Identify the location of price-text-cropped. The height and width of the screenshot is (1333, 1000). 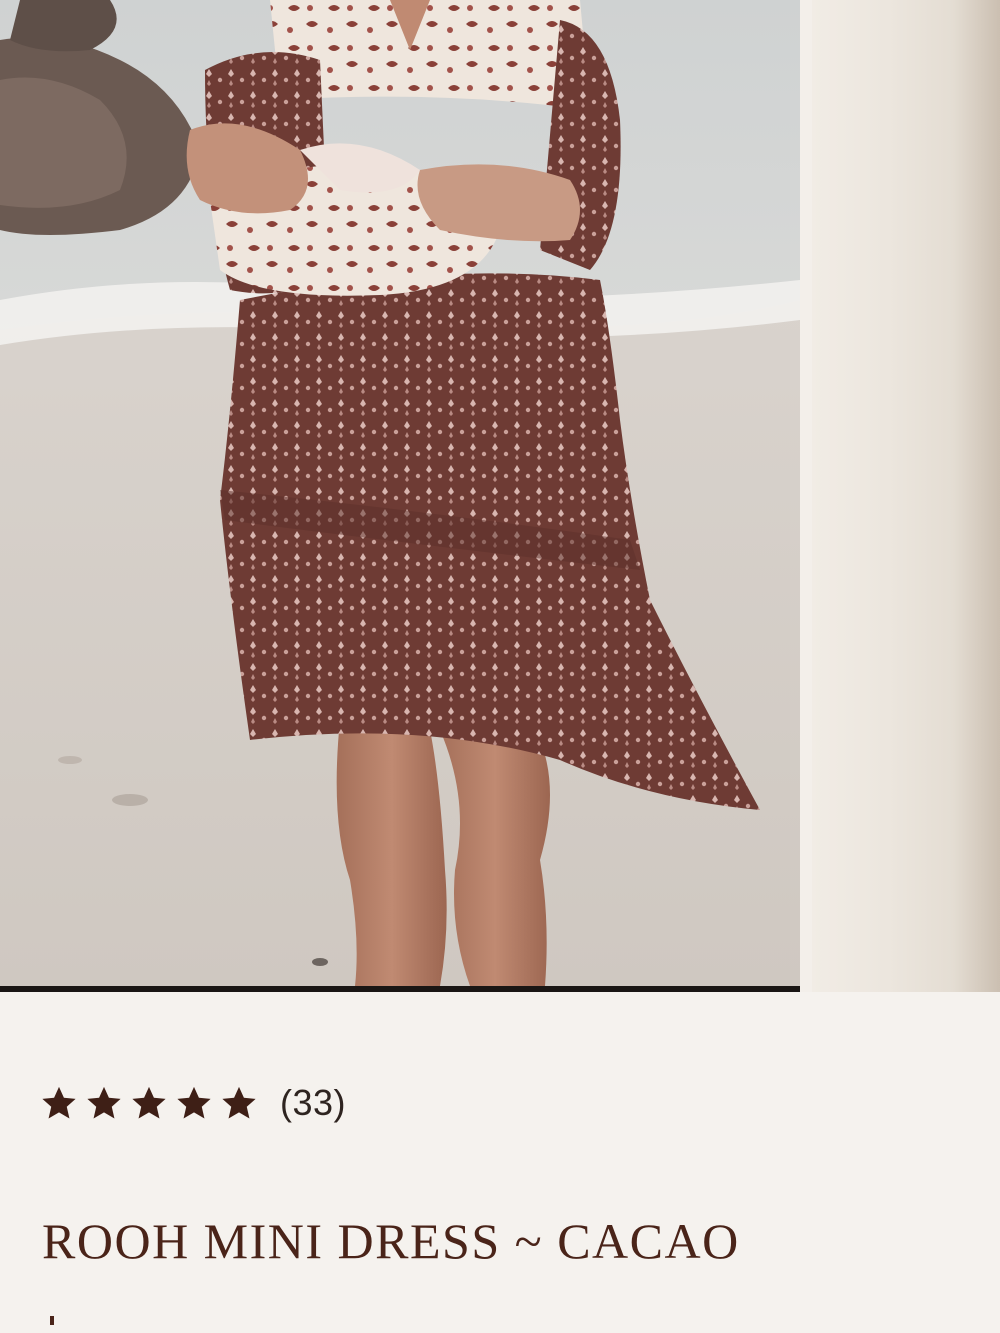
(52, 1320).